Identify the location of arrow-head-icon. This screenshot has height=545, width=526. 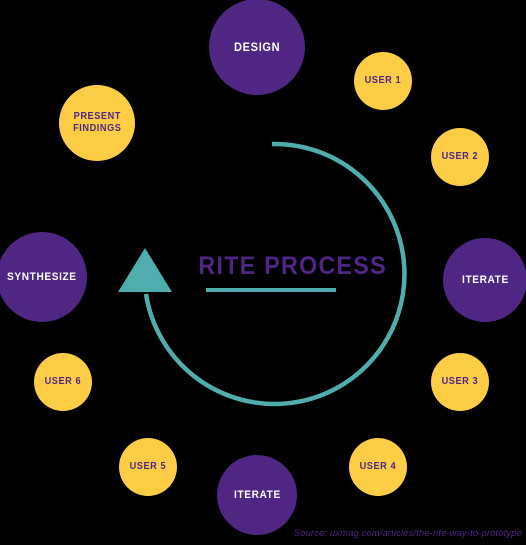
(145, 270).